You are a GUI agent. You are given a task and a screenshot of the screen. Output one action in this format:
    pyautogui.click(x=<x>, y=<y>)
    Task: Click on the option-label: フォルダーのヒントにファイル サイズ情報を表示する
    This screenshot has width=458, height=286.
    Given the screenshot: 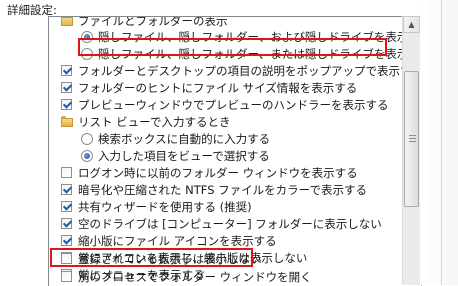 What is the action you would take?
    pyautogui.click(x=218, y=88)
    